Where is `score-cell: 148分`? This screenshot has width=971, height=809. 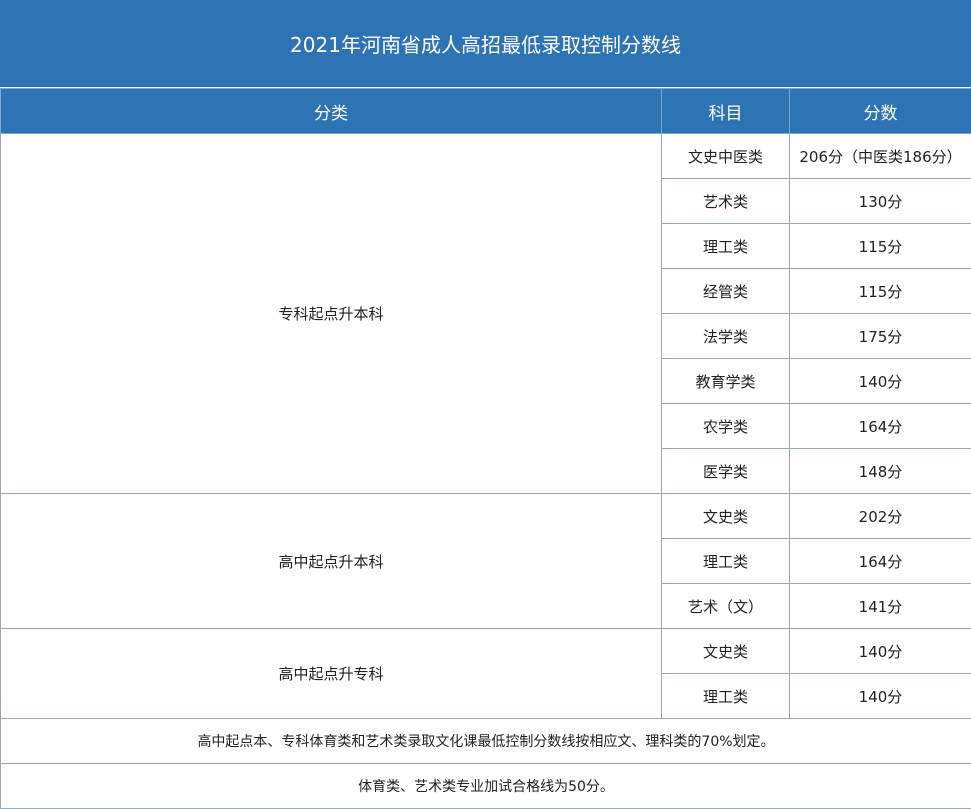 score-cell: 148分 is located at coordinates (880, 471).